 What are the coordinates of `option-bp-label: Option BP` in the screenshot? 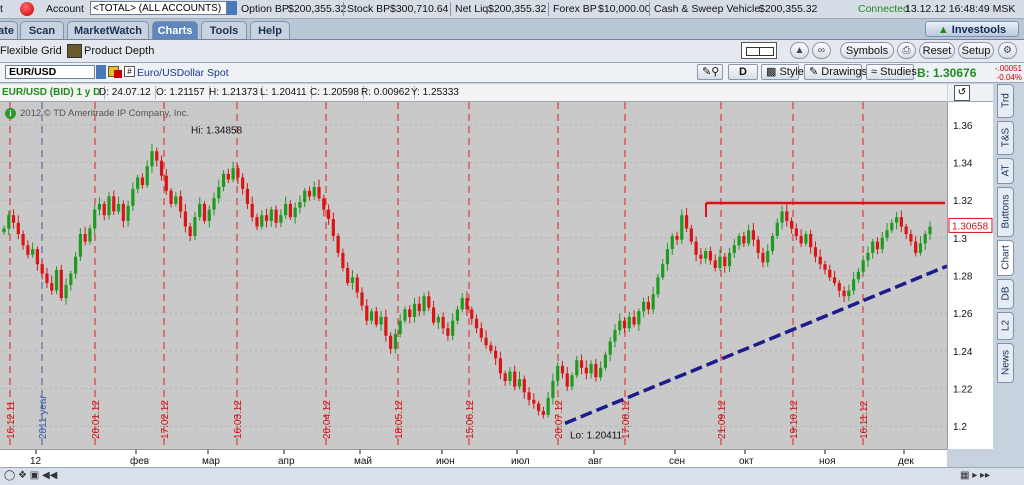 It's located at (265, 9).